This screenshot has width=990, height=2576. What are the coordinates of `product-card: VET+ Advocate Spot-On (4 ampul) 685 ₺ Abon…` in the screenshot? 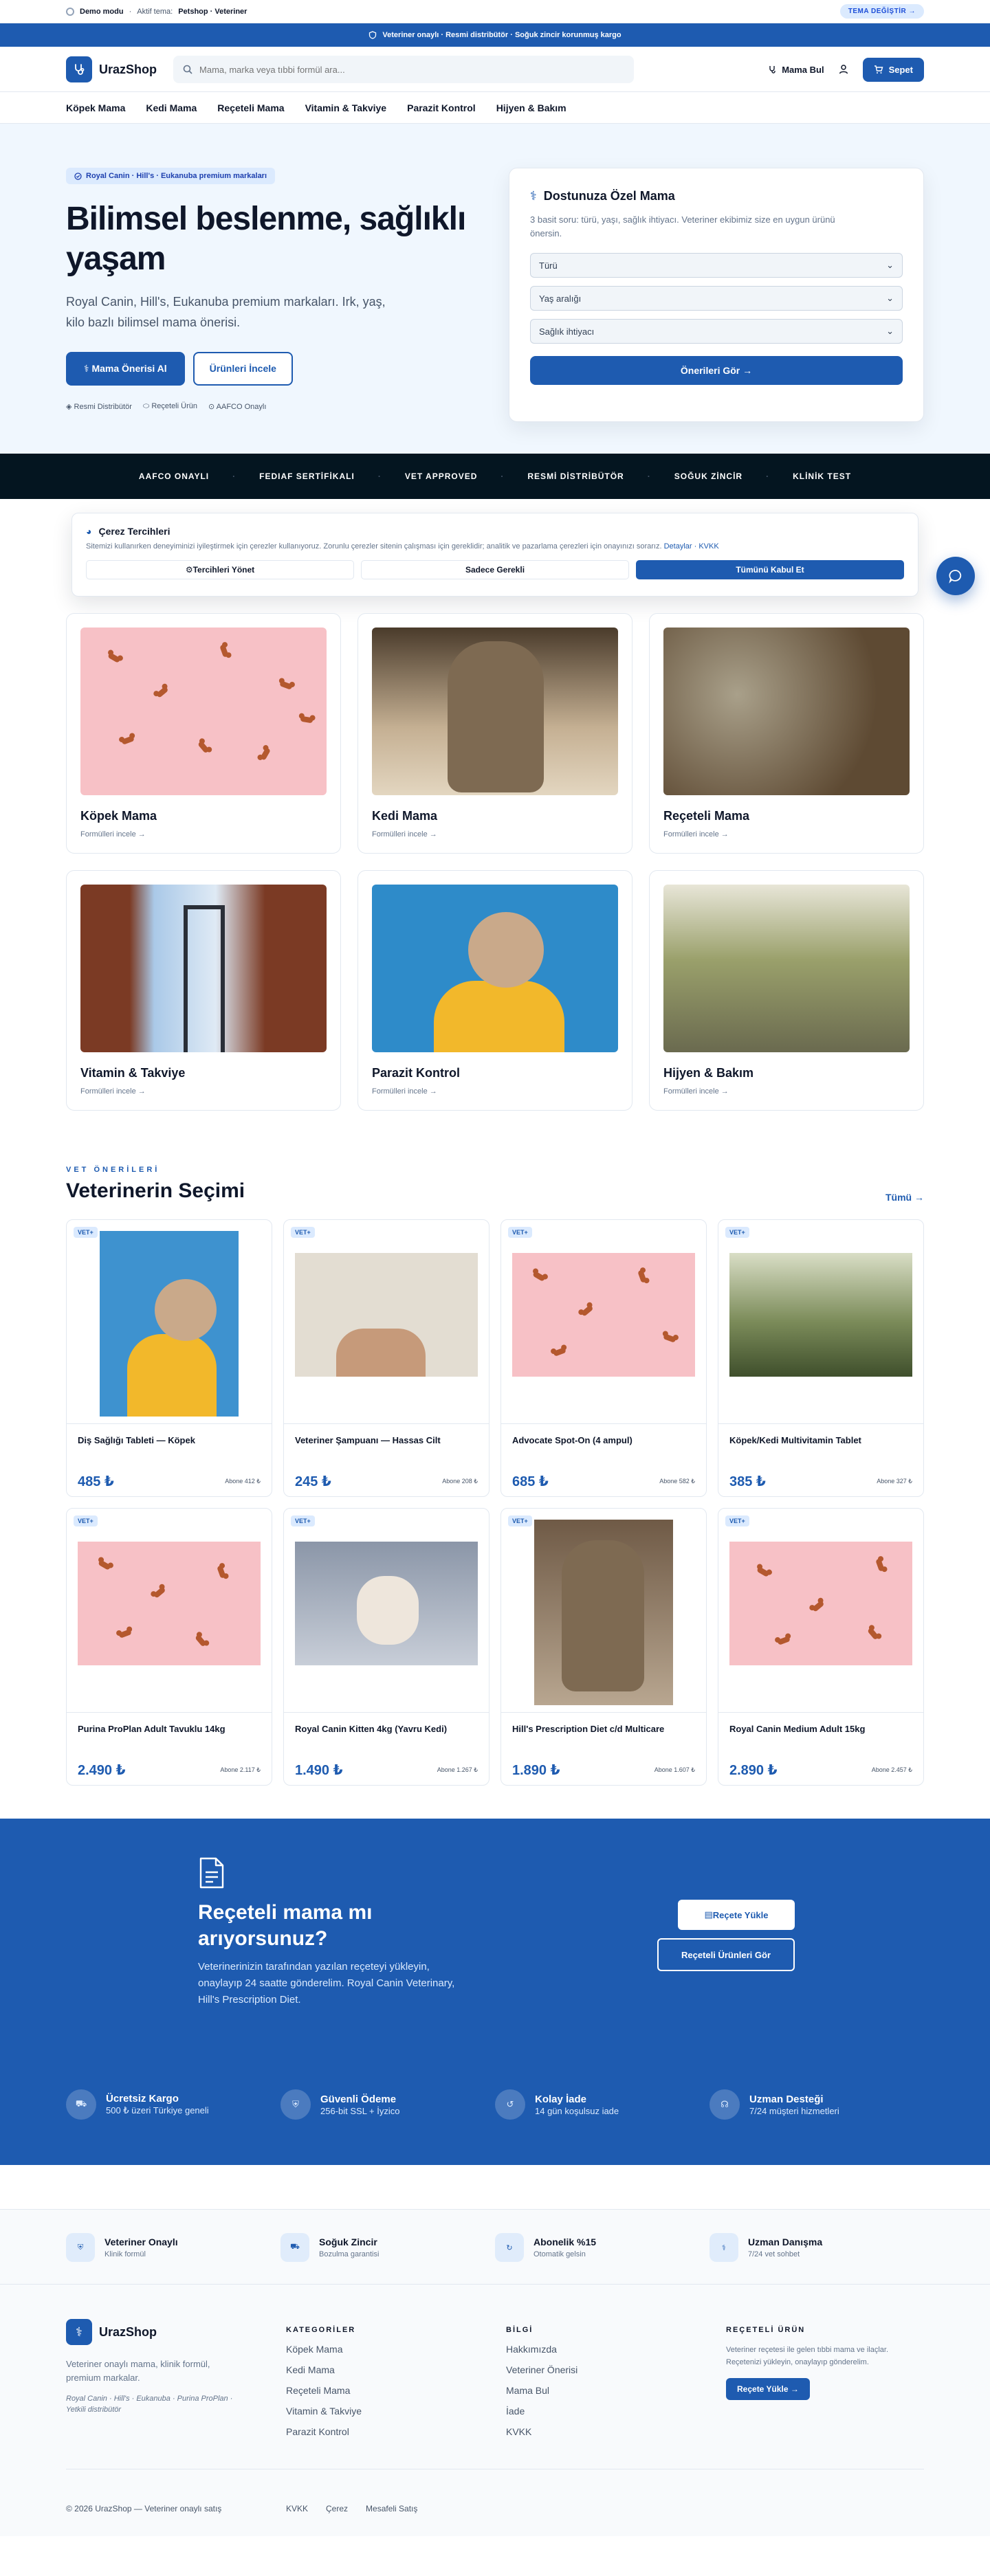 It's located at (603, 1358).